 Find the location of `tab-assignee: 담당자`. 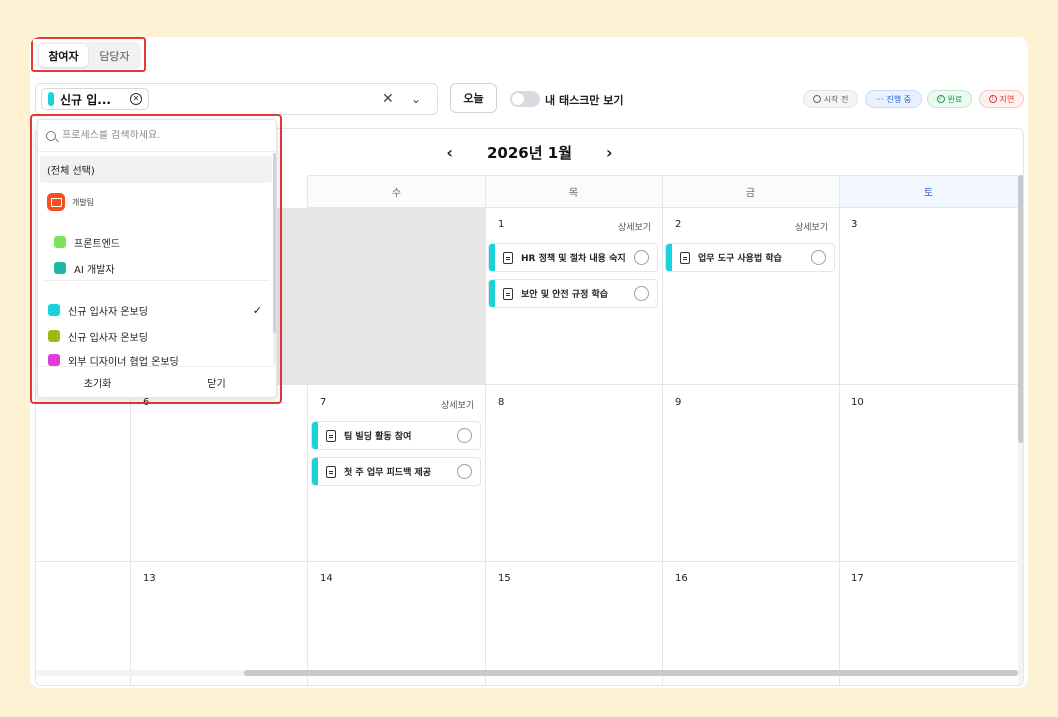

tab-assignee: 담당자 is located at coordinates (114, 55).